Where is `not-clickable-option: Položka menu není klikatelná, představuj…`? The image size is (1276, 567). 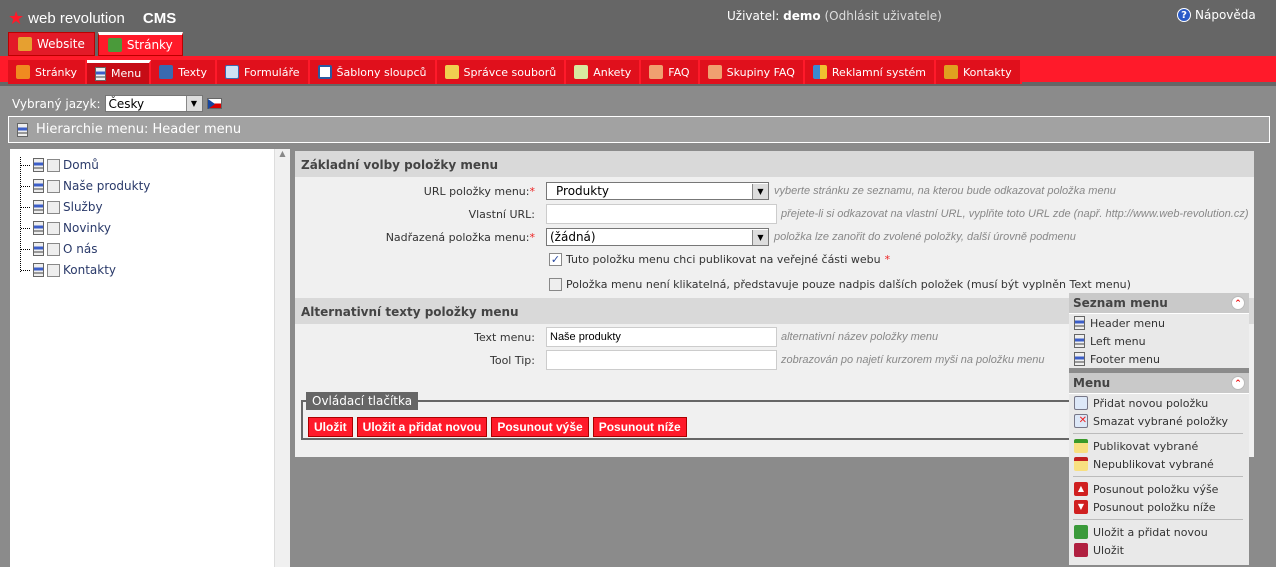
not-clickable-option: Položka menu není klikatelná, představuj… is located at coordinates (840, 284).